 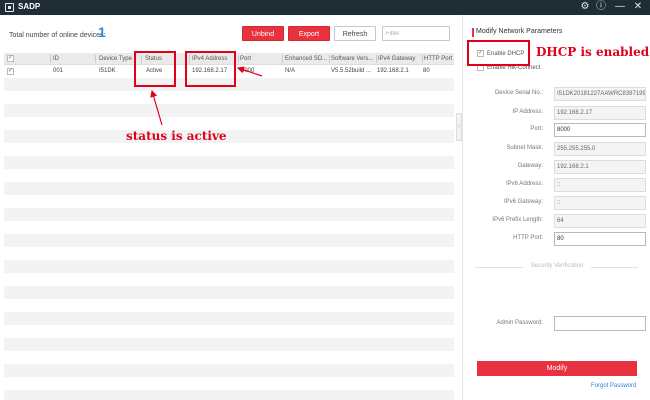 What do you see at coordinates (498, 53) in the screenshot?
I see `dhcp-highlight-box` at bounding box center [498, 53].